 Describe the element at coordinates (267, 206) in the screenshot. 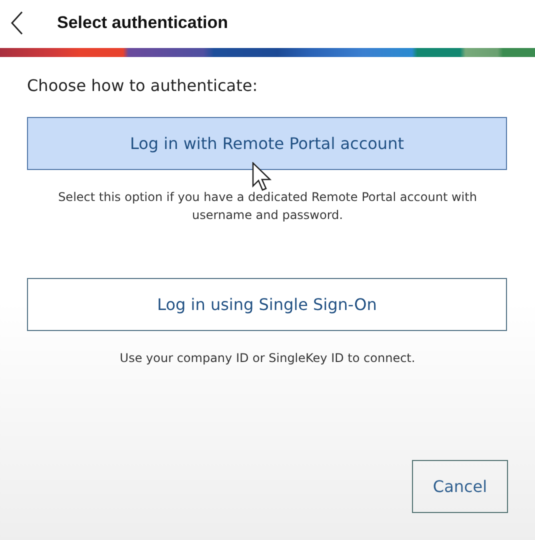

I see `option-description: Select this option if you have a dedicated Remote Portal account with username and password.` at that location.